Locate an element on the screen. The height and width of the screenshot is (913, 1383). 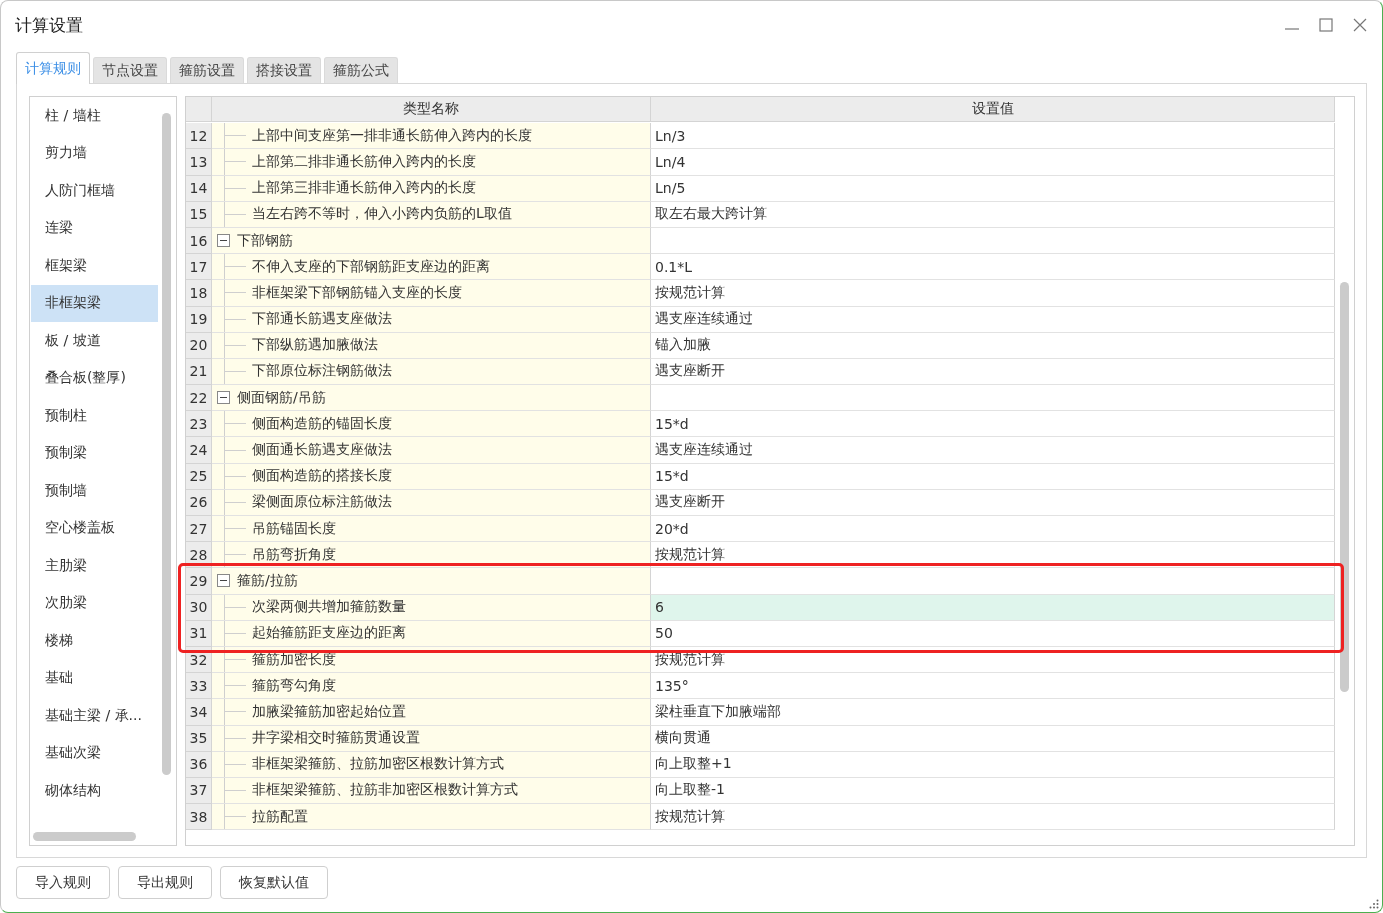
category-item: 剪力墙 is located at coordinates (94, 153).